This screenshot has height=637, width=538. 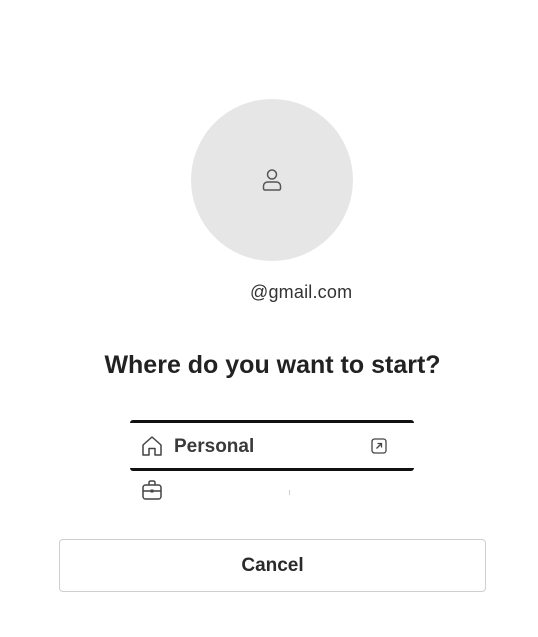 What do you see at coordinates (379, 446) in the screenshot?
I see `open-external-icon` at bounding box center [379, 446].